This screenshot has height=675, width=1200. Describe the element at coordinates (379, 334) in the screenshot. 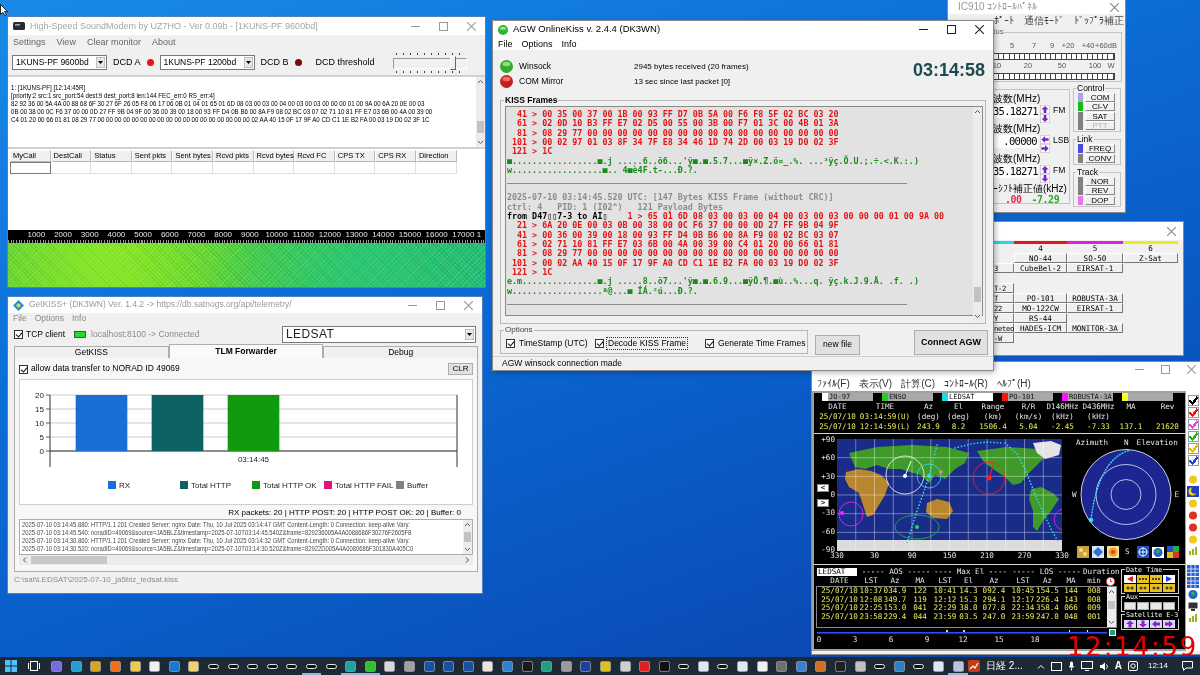

I see `satellite-dropdown: LEDSAT` at that location.